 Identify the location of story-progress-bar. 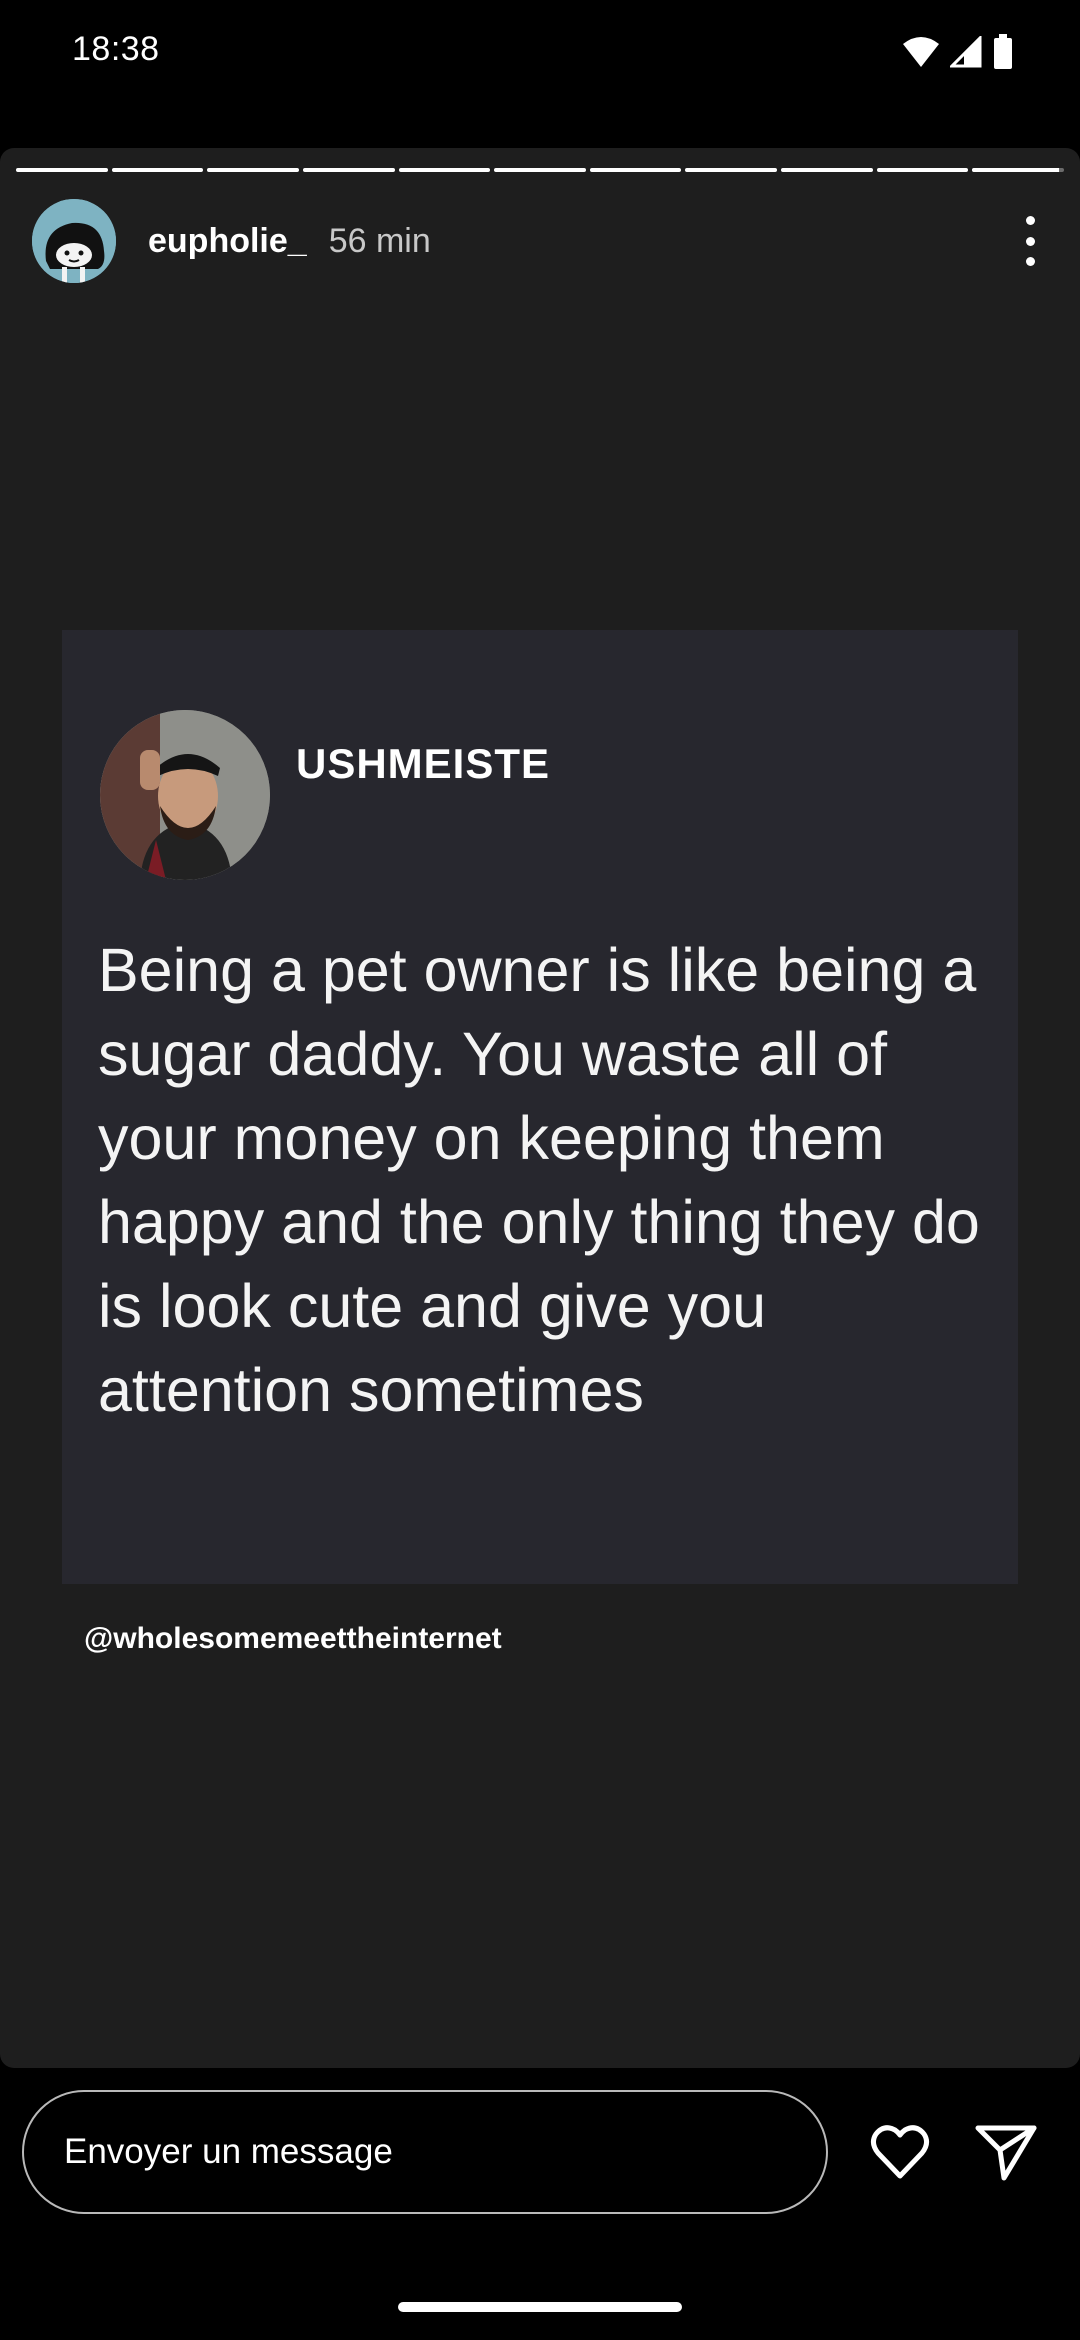
(540, 170).